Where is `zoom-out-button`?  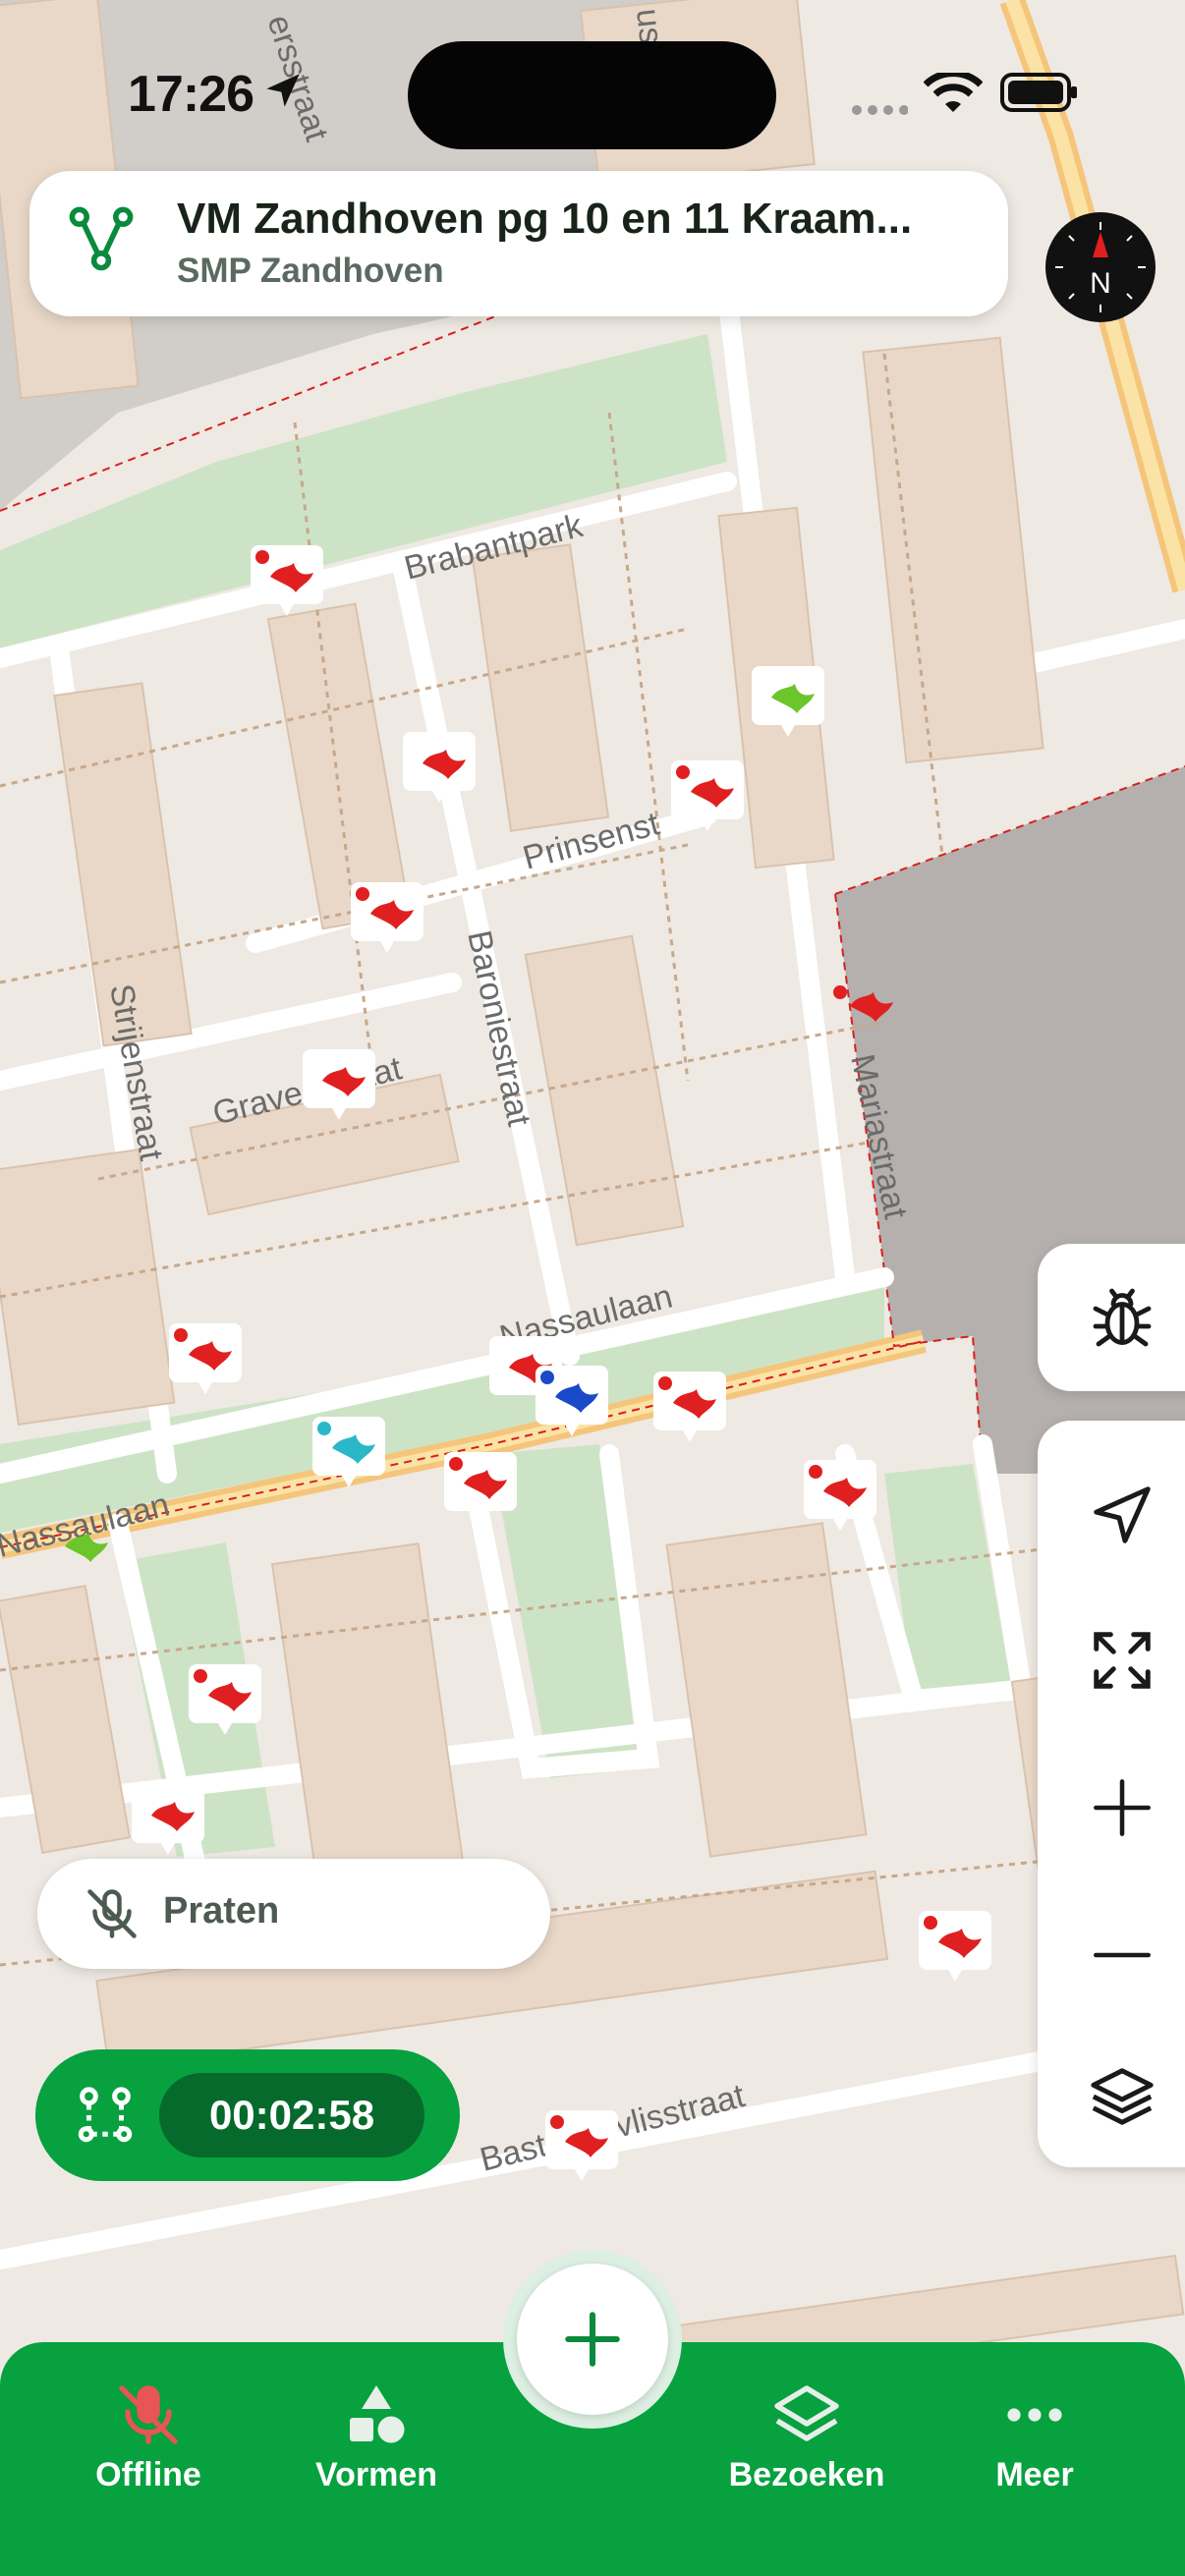
zoom-out-button is located at coordinates (1122, 1955).